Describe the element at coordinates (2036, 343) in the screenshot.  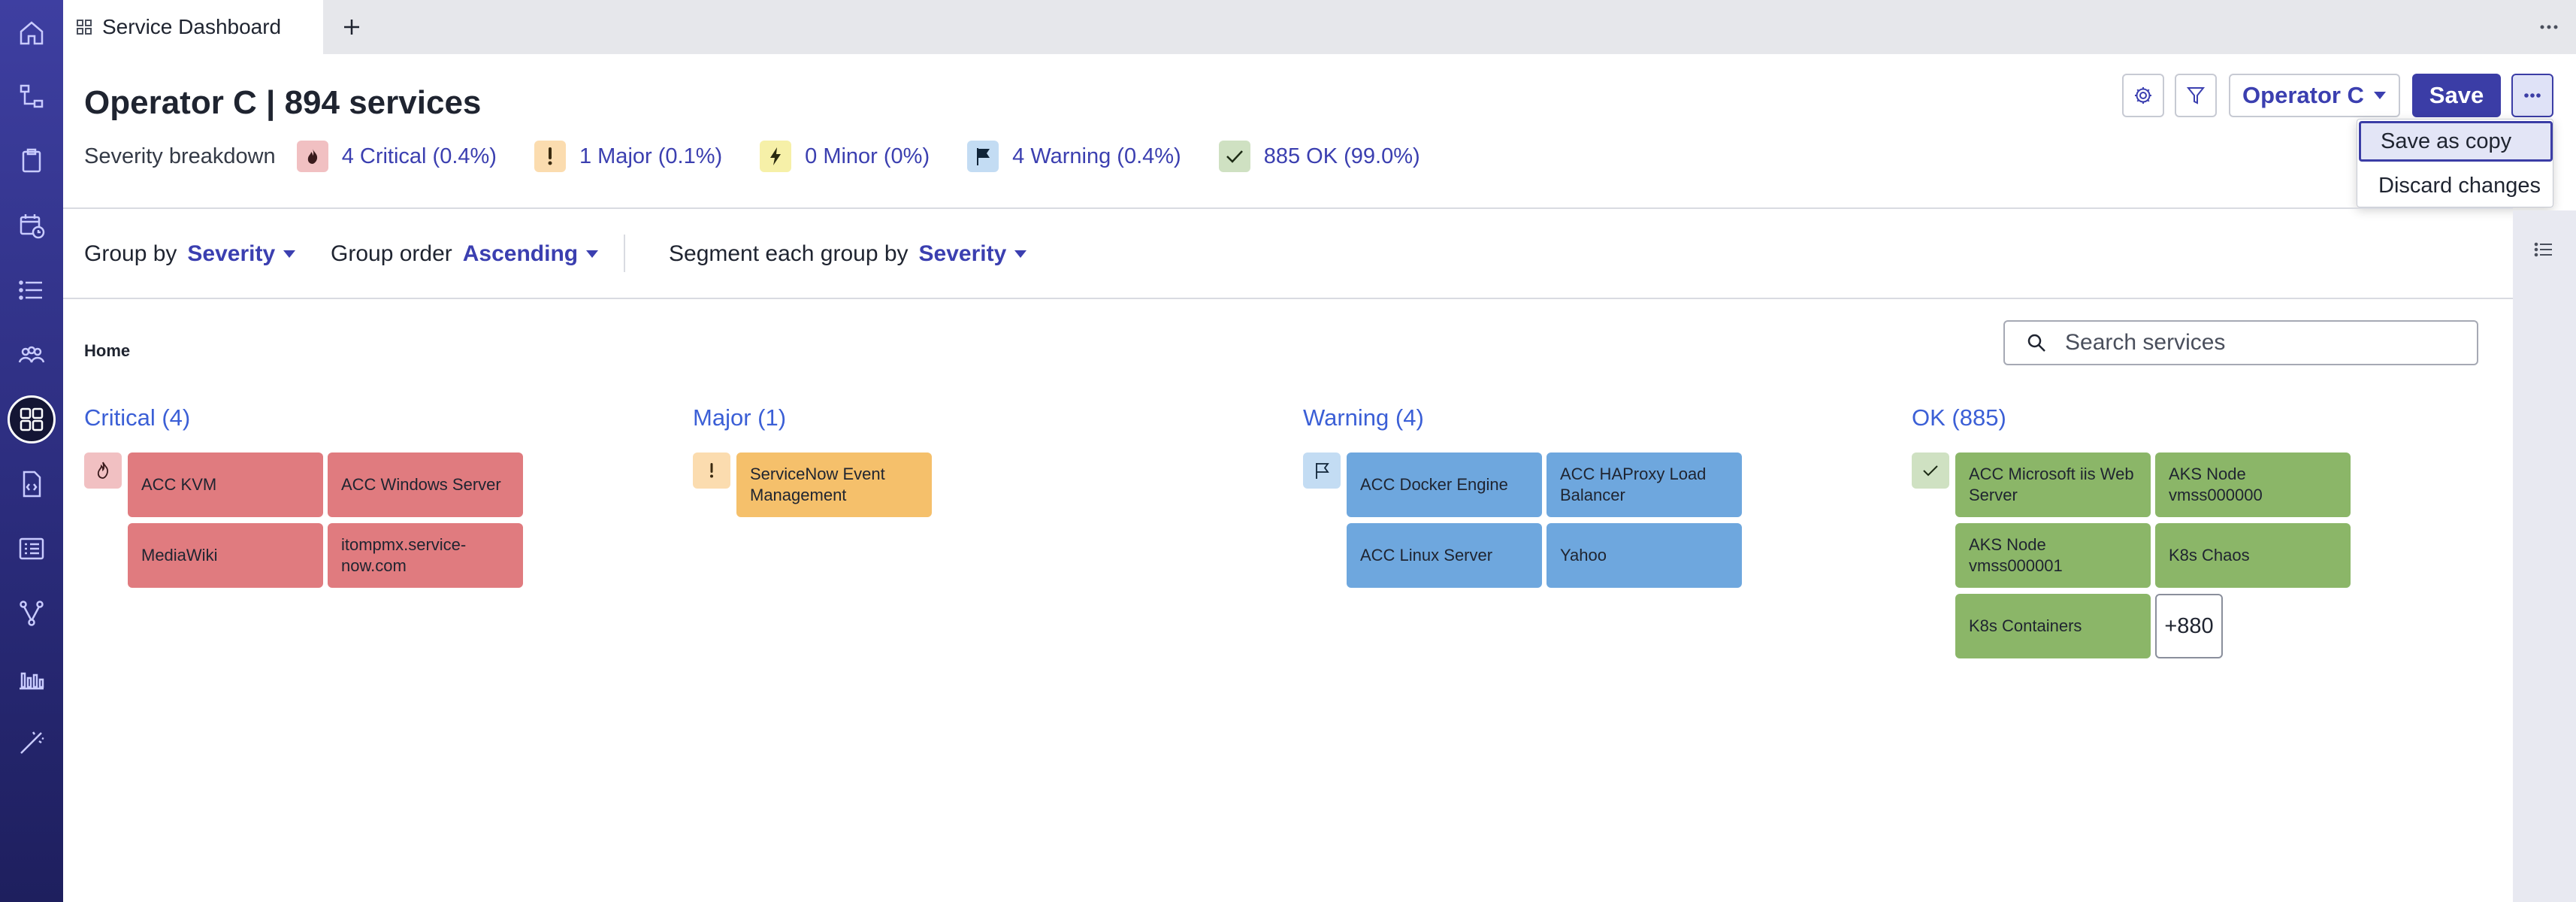
I see `search-icon` at that location.